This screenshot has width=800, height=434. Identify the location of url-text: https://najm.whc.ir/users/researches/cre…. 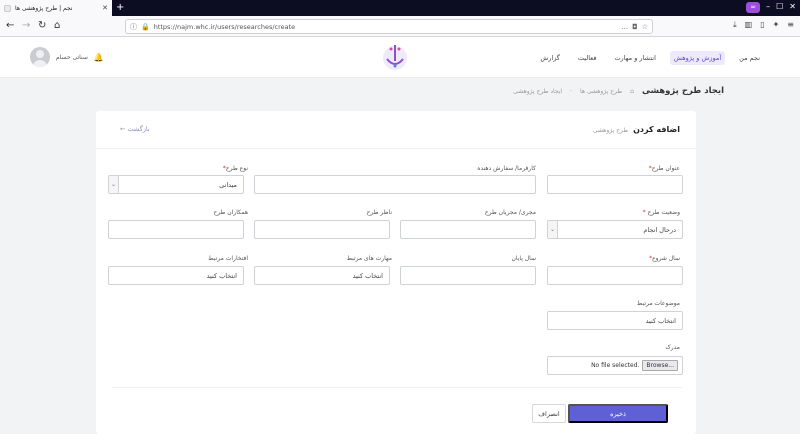
(224, 26).